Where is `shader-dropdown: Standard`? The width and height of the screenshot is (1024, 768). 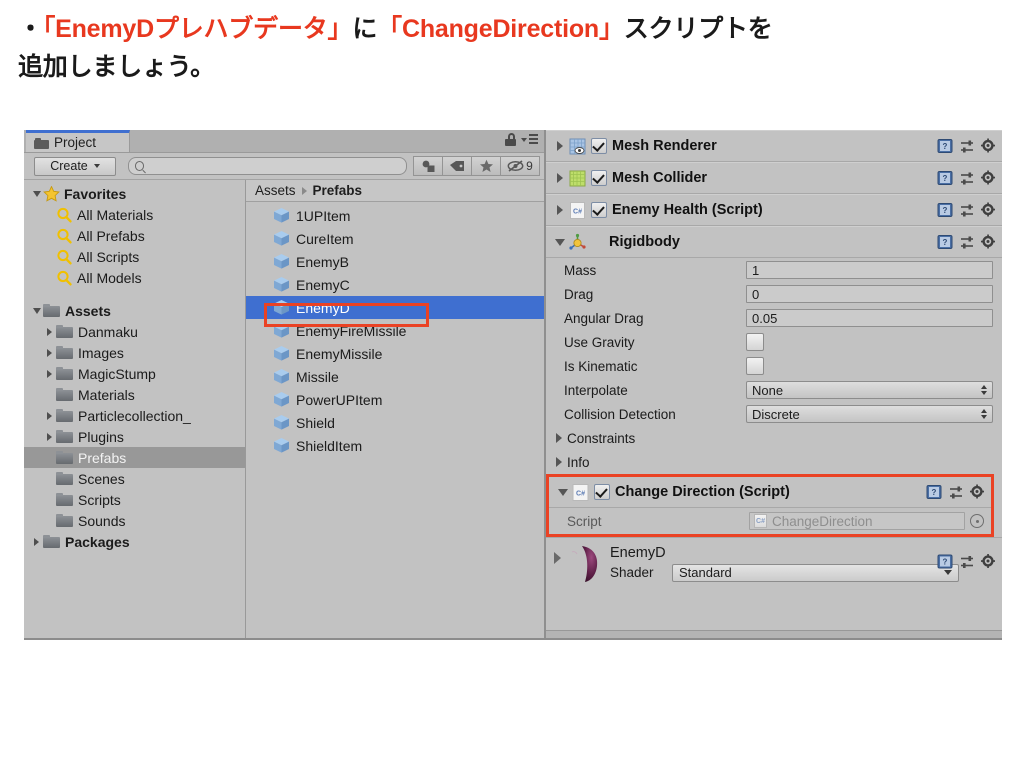 shader-dropdown: Standard is located at coordinates (815, 572).